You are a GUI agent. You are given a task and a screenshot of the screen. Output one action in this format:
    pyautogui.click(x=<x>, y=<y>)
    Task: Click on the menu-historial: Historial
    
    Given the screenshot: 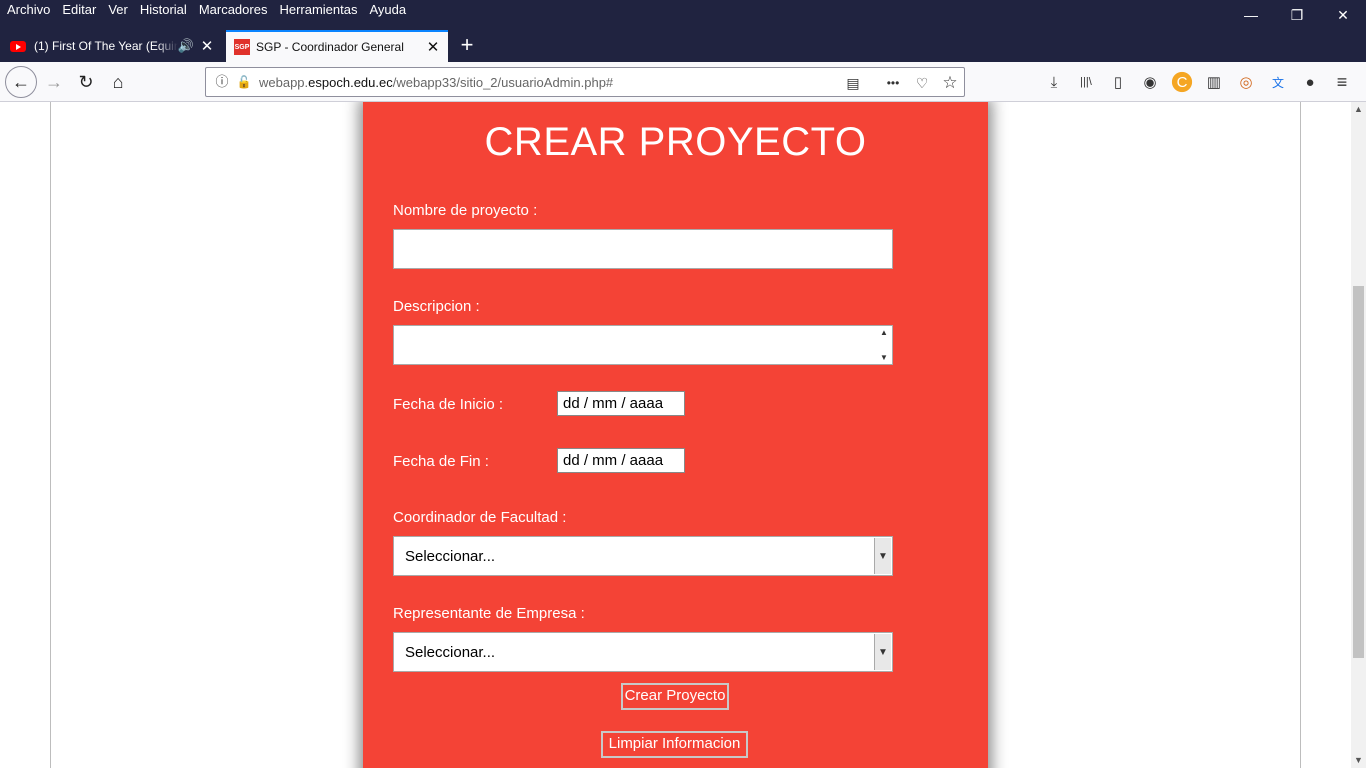 What is the action you would take?
    pyautogui.click(x=163, y=11)
    